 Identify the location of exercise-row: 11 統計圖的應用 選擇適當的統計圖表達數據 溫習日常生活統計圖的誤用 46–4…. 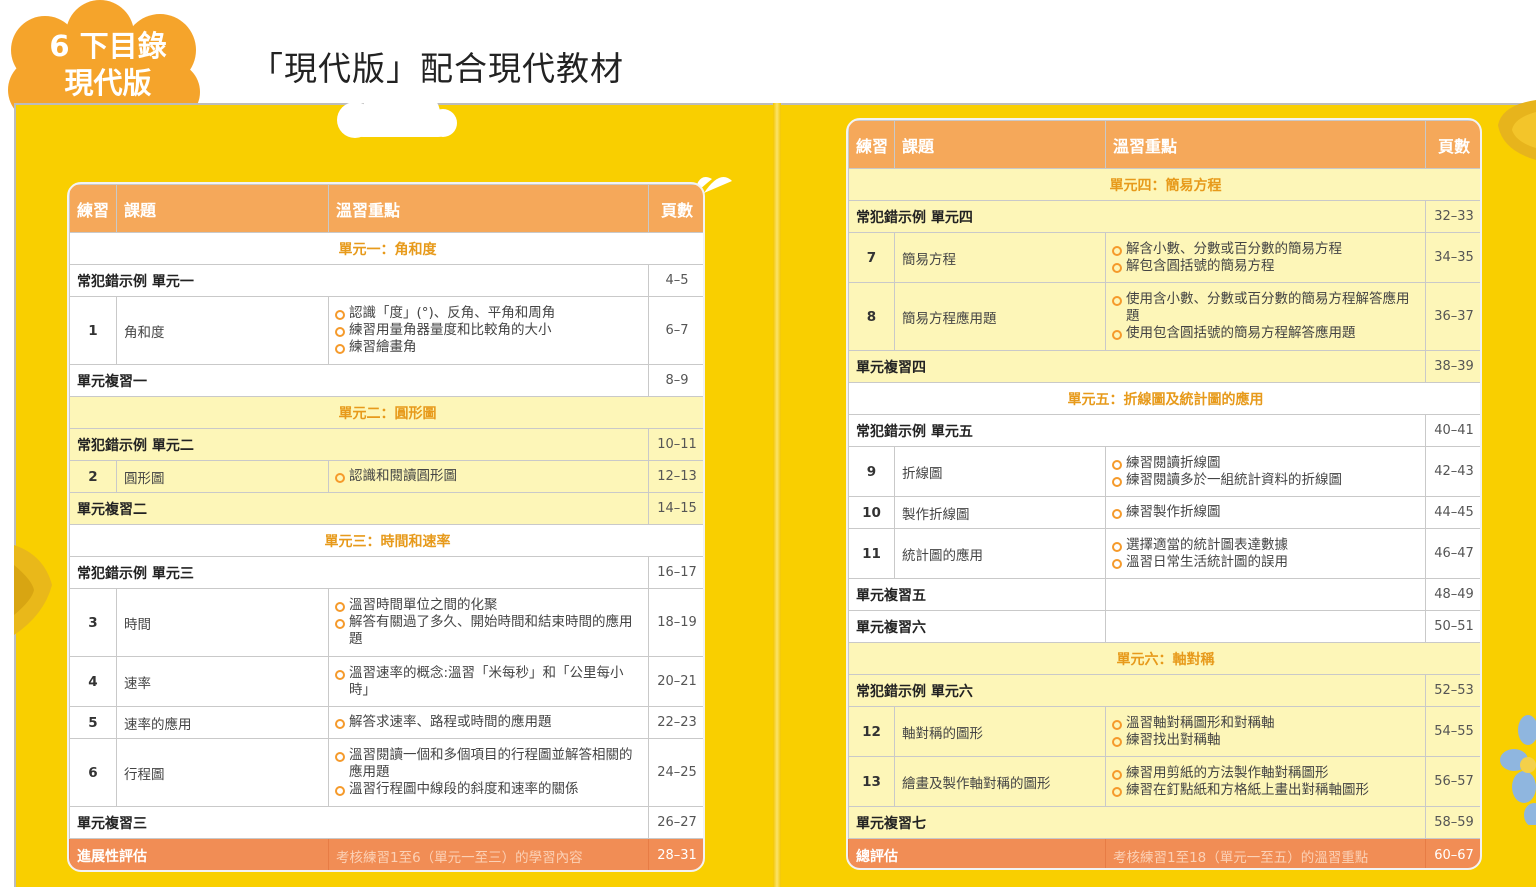
(1164, 553).